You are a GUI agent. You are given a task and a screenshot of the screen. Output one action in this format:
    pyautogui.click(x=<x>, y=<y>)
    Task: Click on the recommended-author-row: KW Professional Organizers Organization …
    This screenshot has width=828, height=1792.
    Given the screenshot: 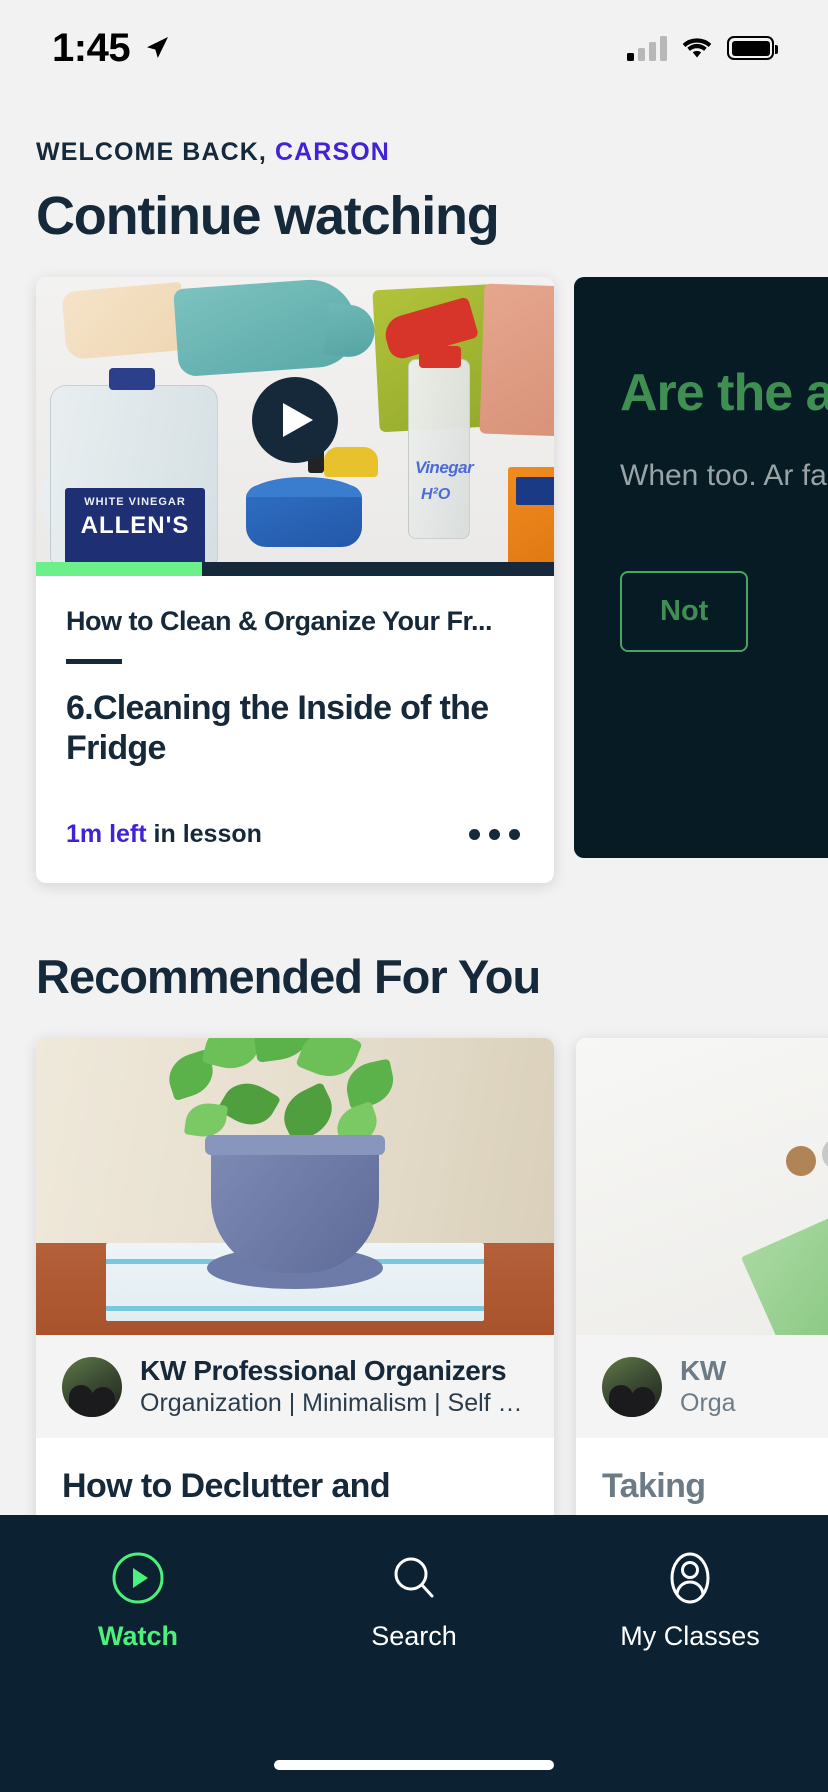 What is the action you would take?
    pyautogui.click(x=295, y=1387)
    